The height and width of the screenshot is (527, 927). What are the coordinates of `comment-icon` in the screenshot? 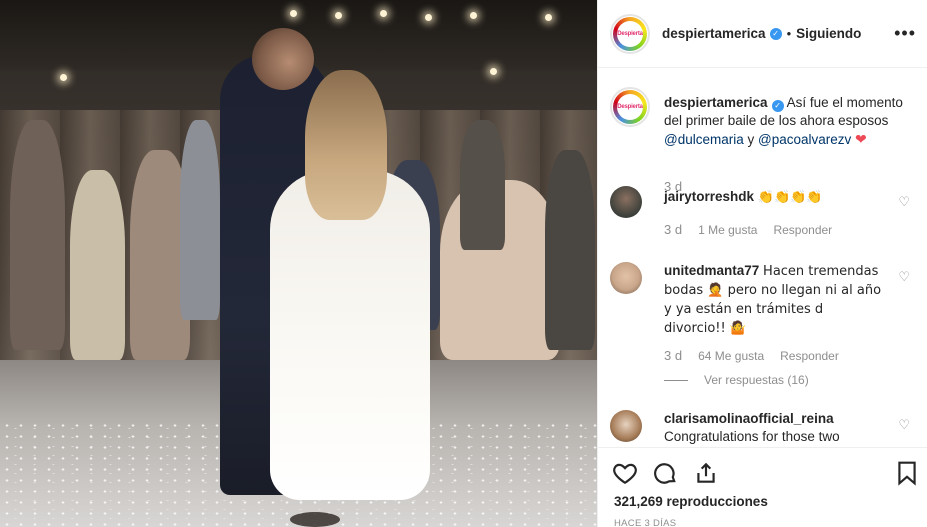 It's located at (665, 473).